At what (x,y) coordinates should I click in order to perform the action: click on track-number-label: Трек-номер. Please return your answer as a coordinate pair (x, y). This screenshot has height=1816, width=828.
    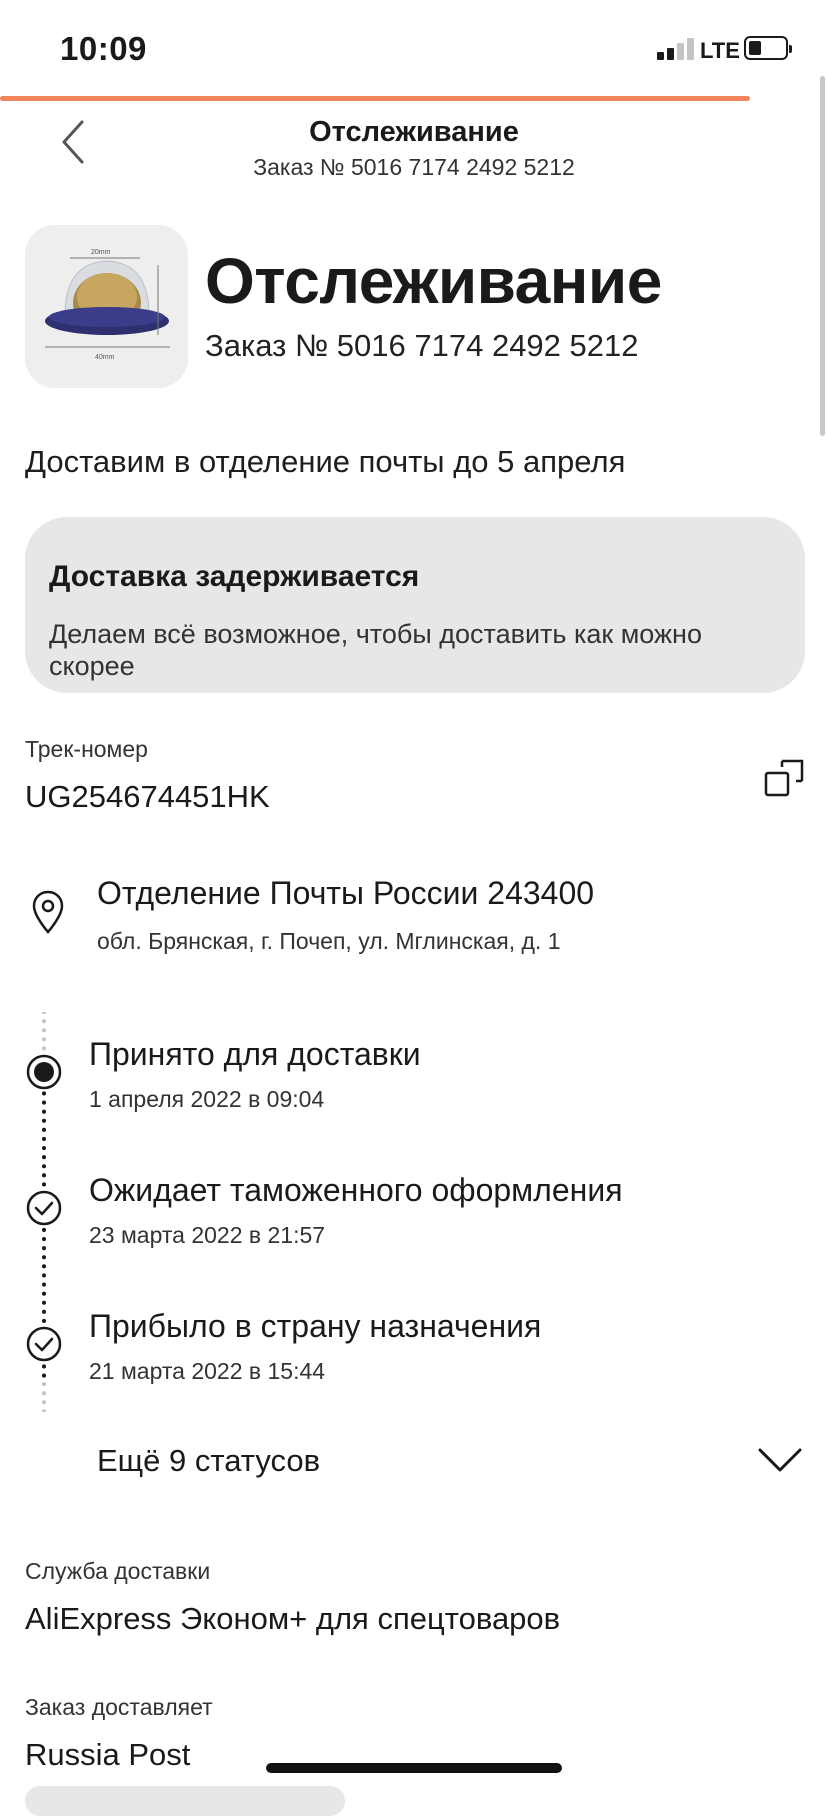
    Looking at the image, I should click on (86, 749).